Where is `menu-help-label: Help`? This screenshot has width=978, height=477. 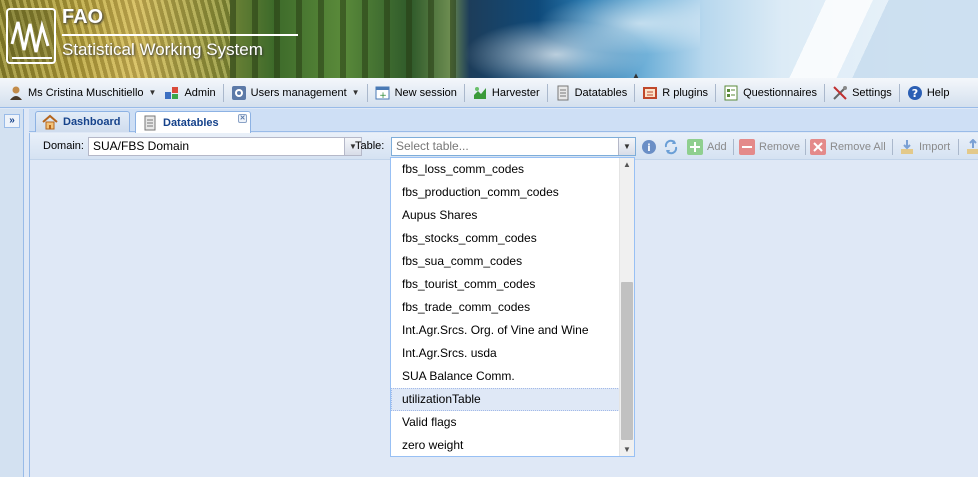 menu-help-label: Help is located at coordinates (938, 92).